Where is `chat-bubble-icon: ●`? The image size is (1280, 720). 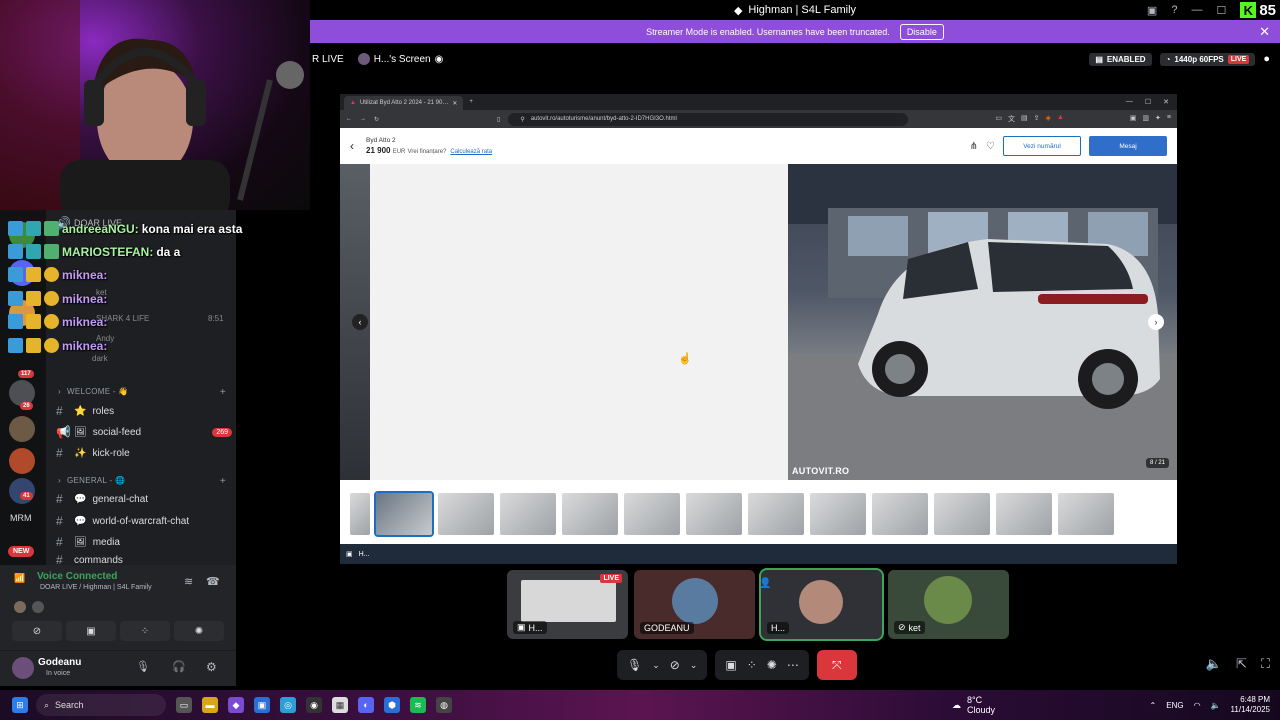
chat-bubble-icon: ● is located at coordinates (1266, 59).